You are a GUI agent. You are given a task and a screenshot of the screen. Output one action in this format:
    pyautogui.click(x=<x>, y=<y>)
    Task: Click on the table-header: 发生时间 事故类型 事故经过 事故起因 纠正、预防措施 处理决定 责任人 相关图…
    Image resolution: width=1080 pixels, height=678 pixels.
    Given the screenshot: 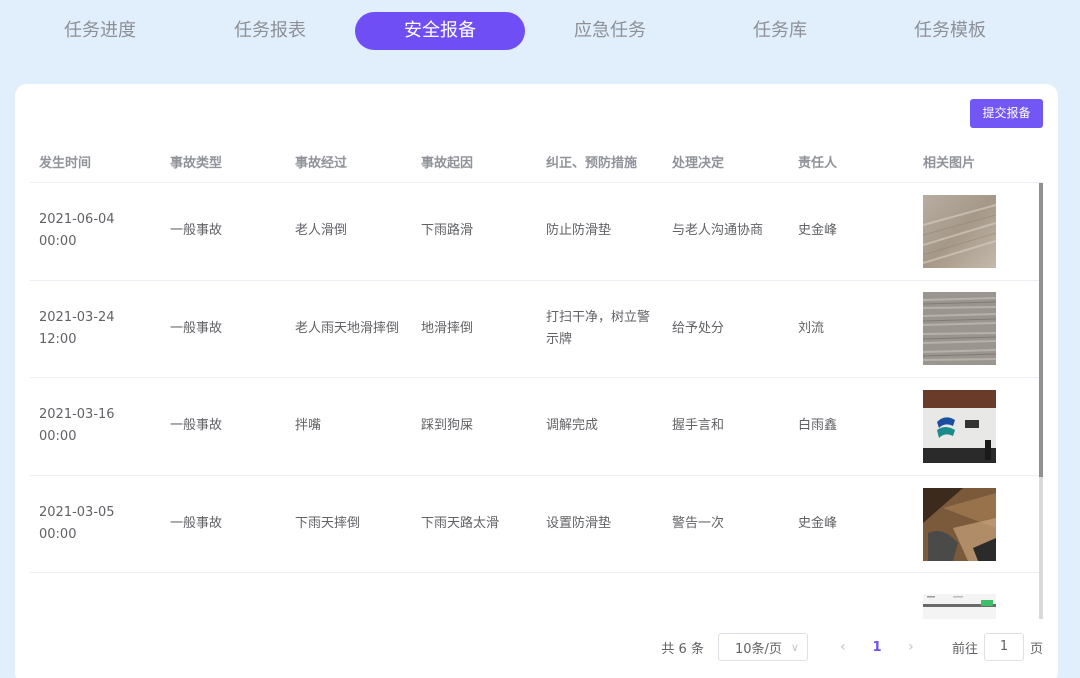 What is the action you would take?
    pyautogui.click(x=536, y=161)
    